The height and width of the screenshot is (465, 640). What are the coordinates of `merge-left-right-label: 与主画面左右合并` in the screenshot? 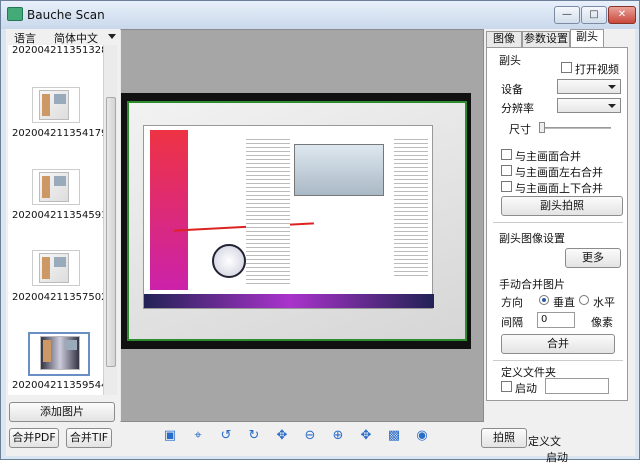 It's located at (559, 172).